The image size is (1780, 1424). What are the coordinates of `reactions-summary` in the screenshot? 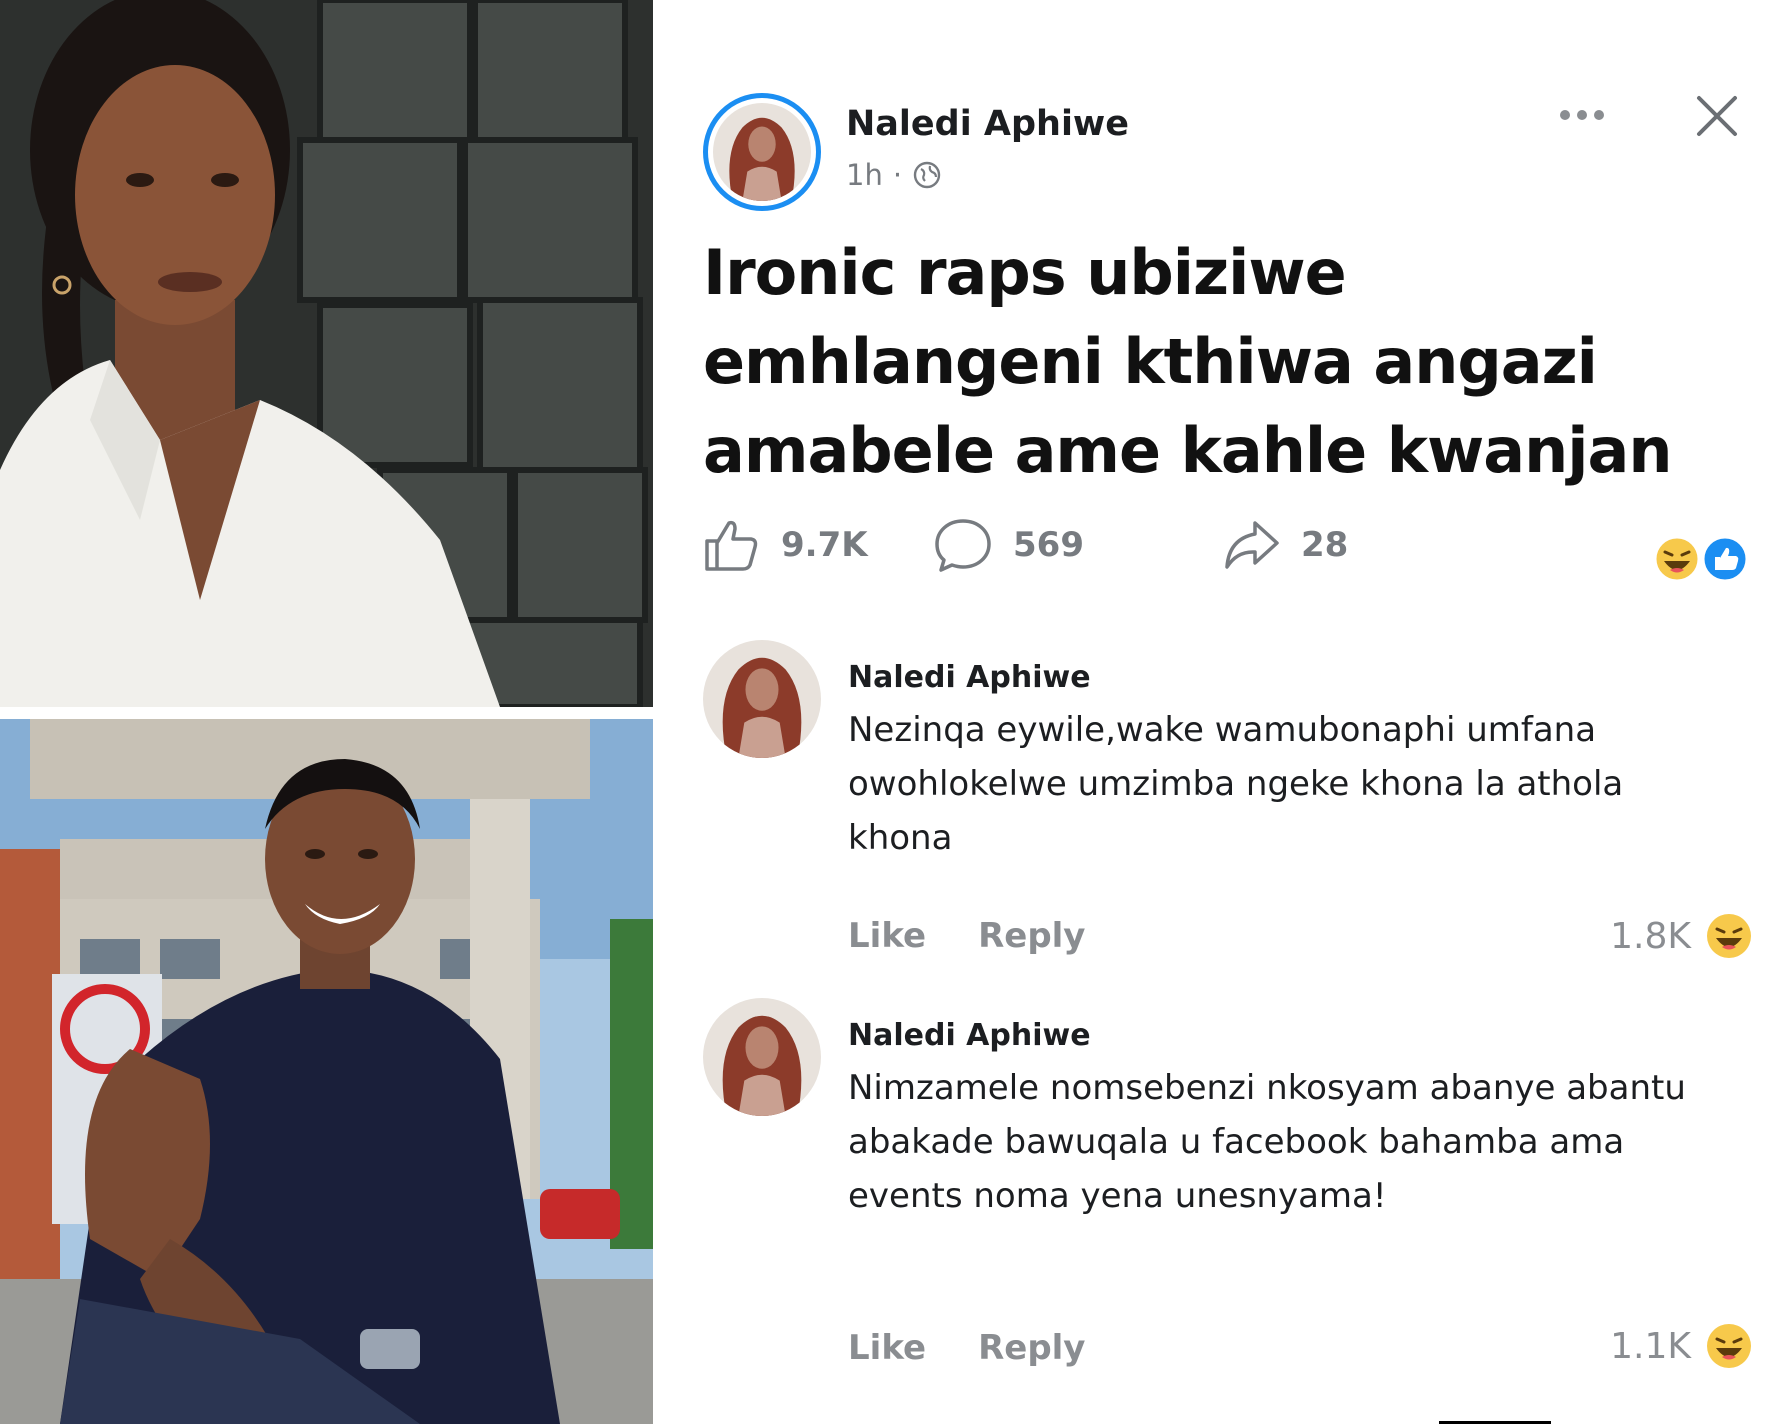 It's located at (1703, 559).